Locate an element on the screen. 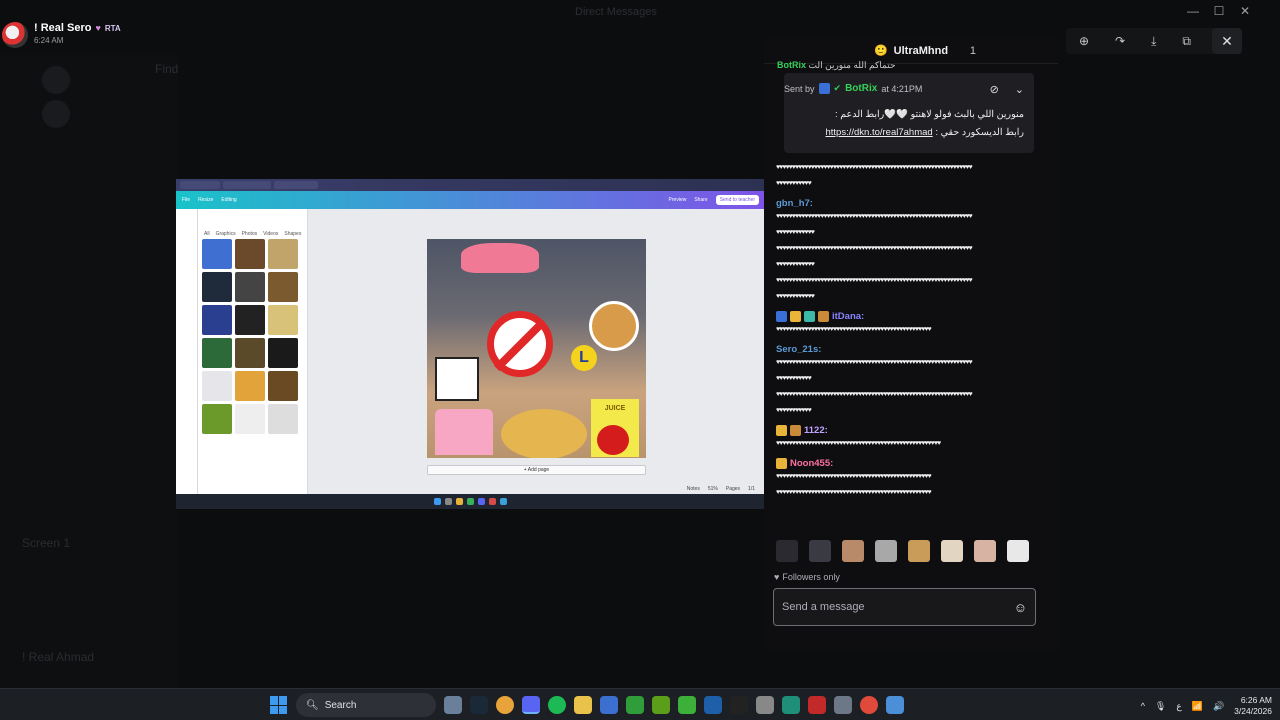  minimize-button: — is located at coordinates (1193, 11).